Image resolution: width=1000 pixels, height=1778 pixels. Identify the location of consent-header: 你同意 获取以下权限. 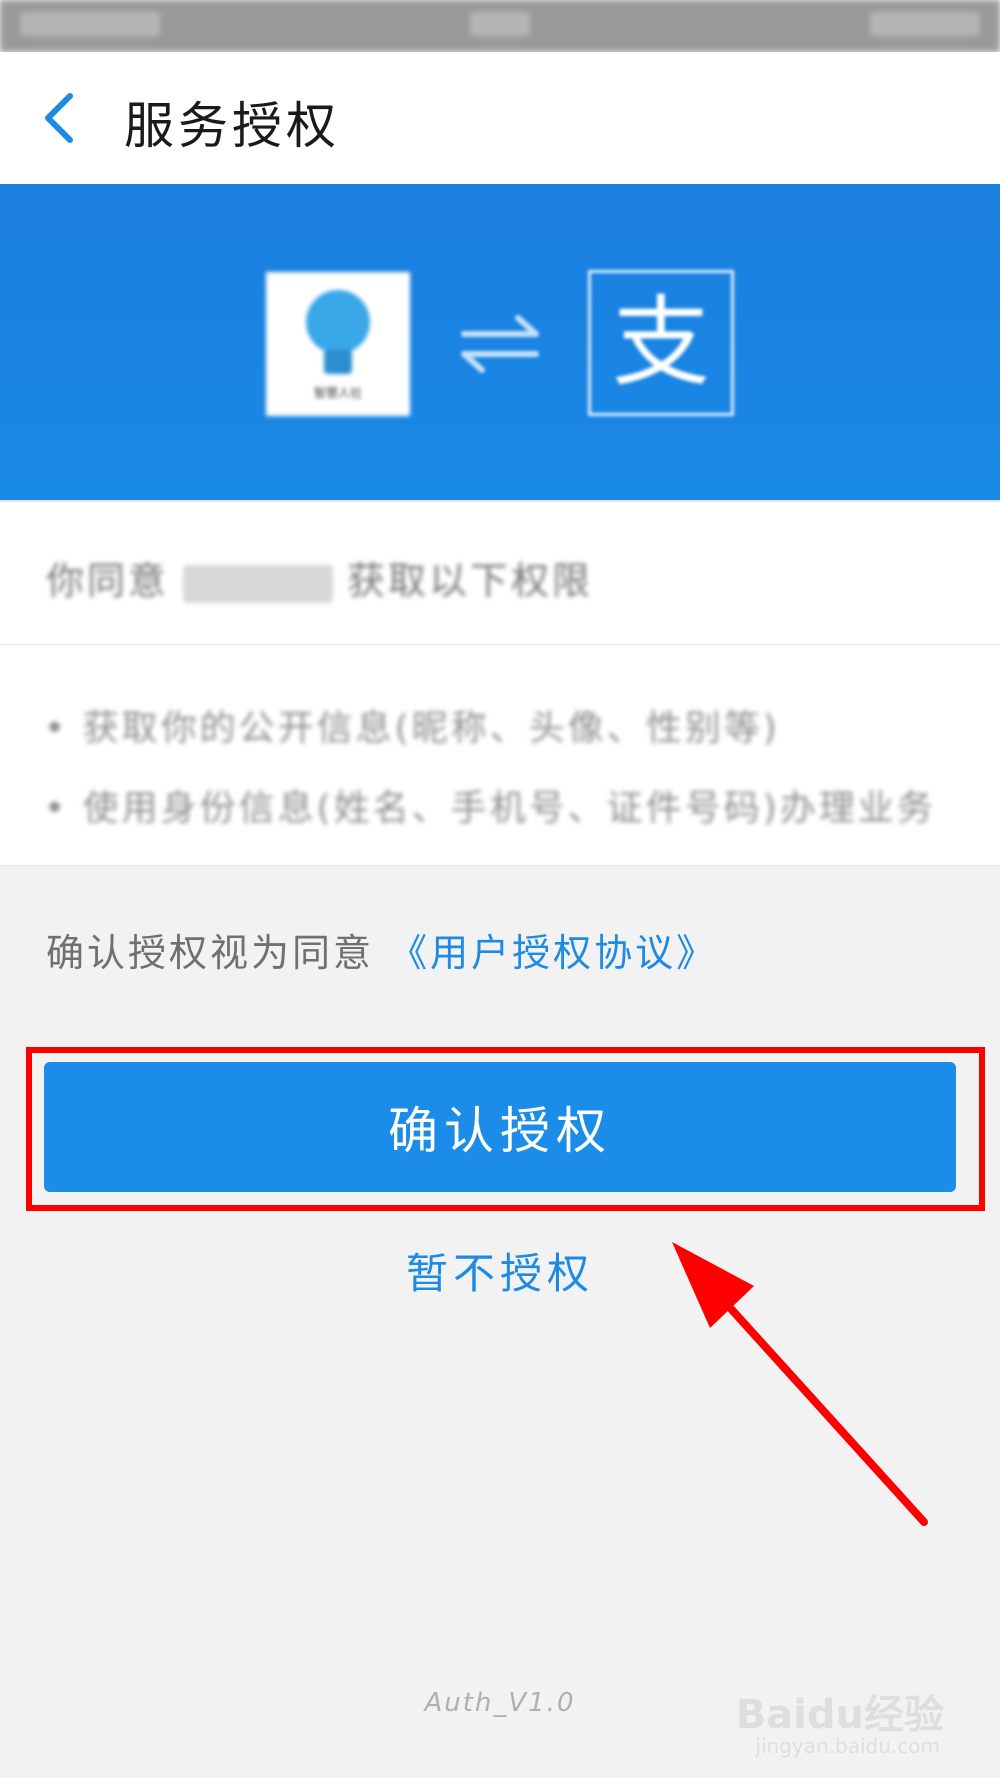
(500, 572).